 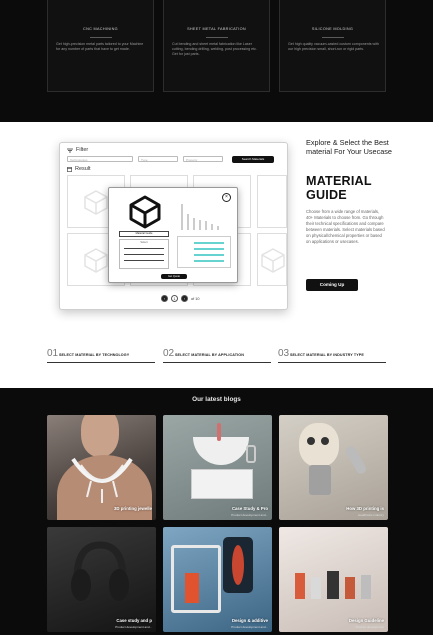 I want to click on blog-card: How 3D printing is Healthcare industry, so click(x=333, y=467).